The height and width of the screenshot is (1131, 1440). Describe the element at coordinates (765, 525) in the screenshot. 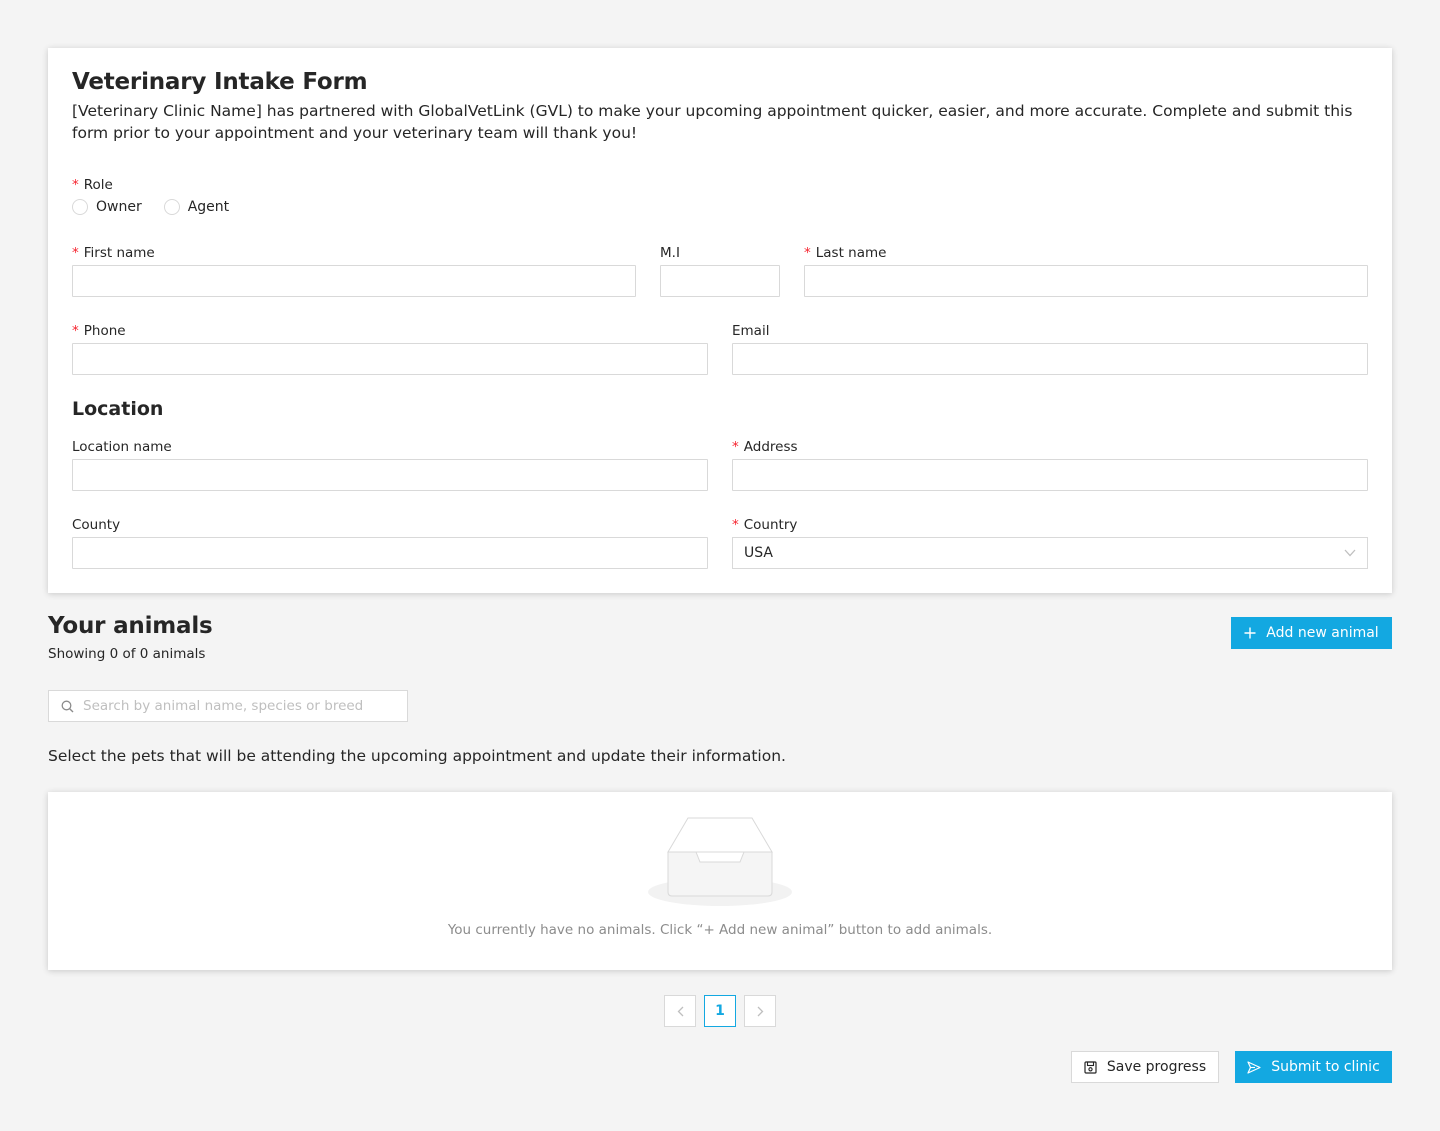

I see `country-label: * Country` at that location.